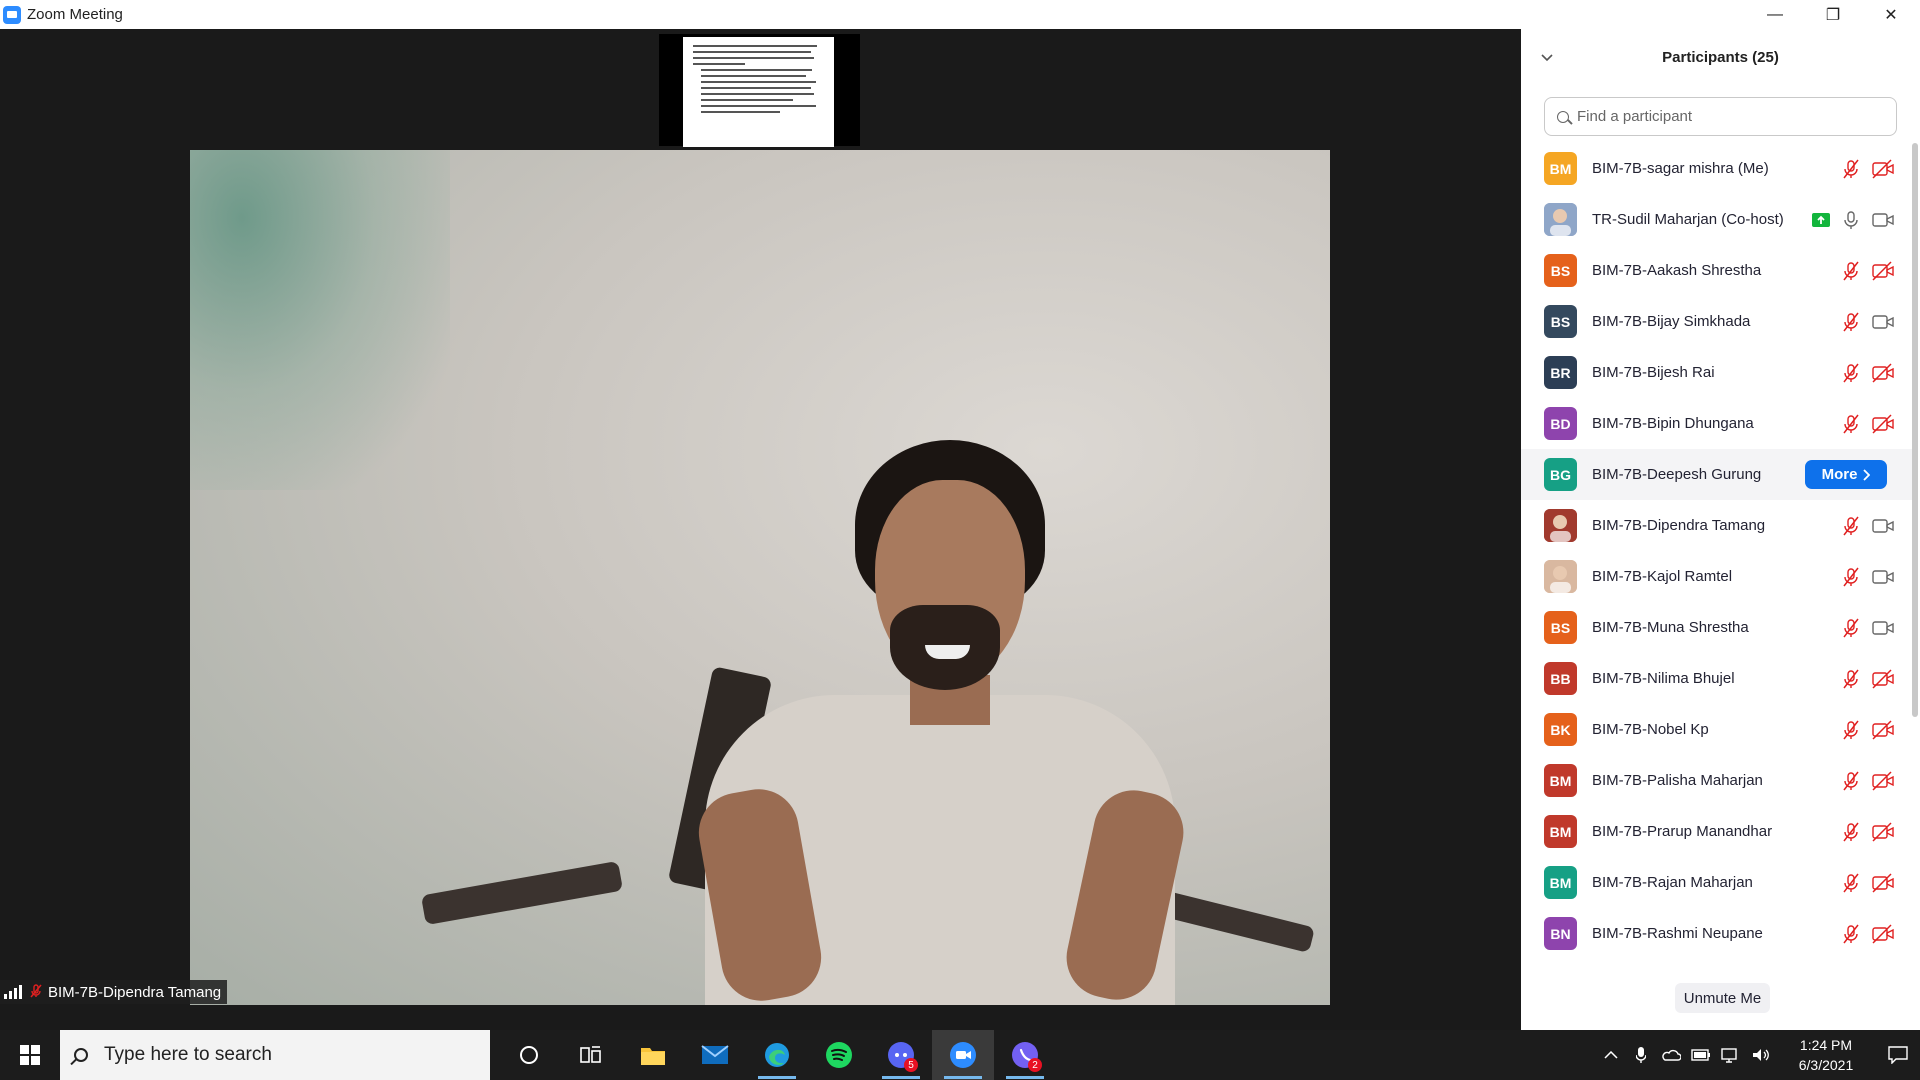 The width and height of the screenshot is (1920, 1080). I want to click on title-bar: Zoom Meeting — ❐ ✕, so click(960, 14).